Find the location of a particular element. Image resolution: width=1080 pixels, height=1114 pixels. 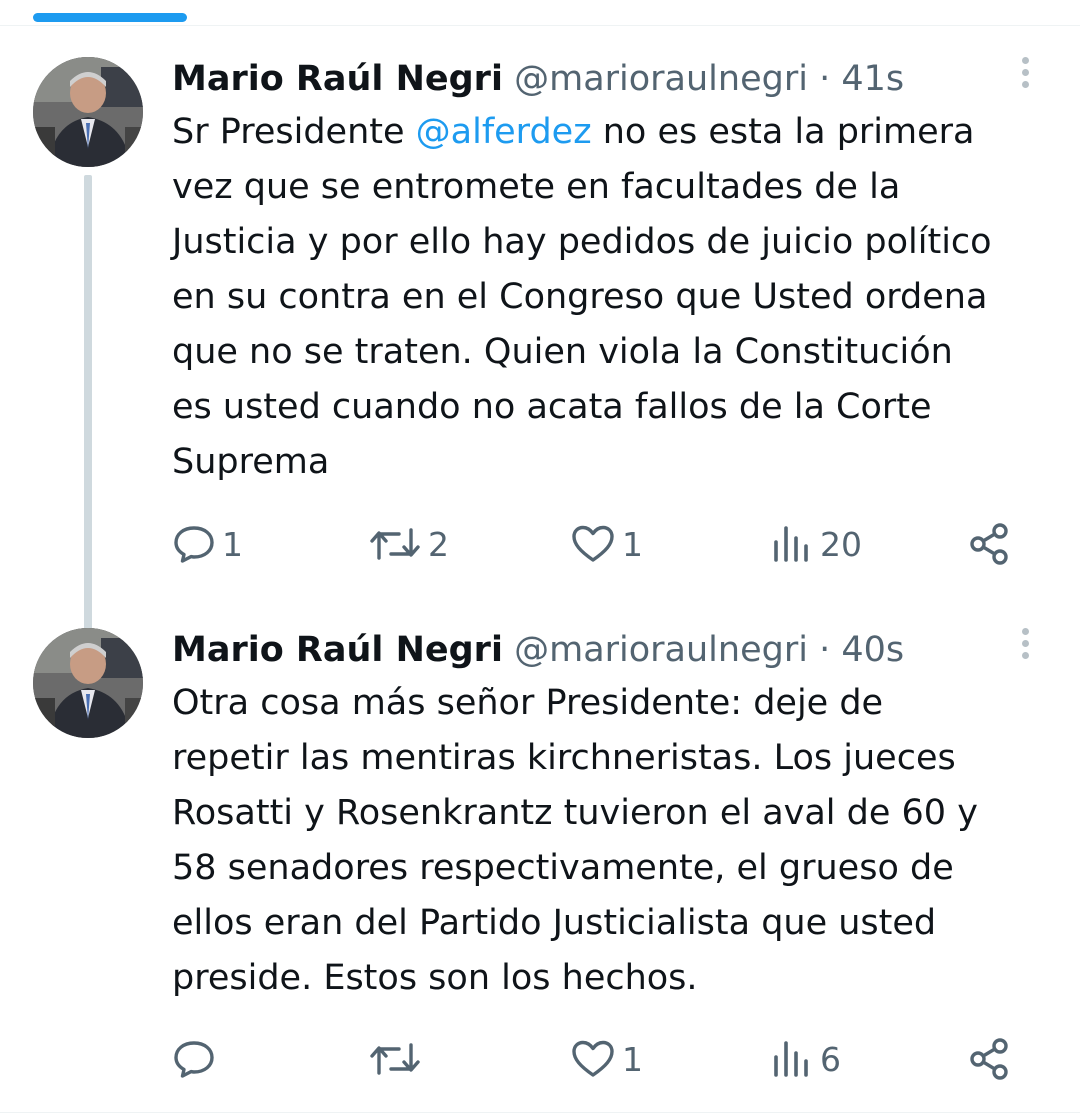

reply-button is located at coordinates (197, 1059).